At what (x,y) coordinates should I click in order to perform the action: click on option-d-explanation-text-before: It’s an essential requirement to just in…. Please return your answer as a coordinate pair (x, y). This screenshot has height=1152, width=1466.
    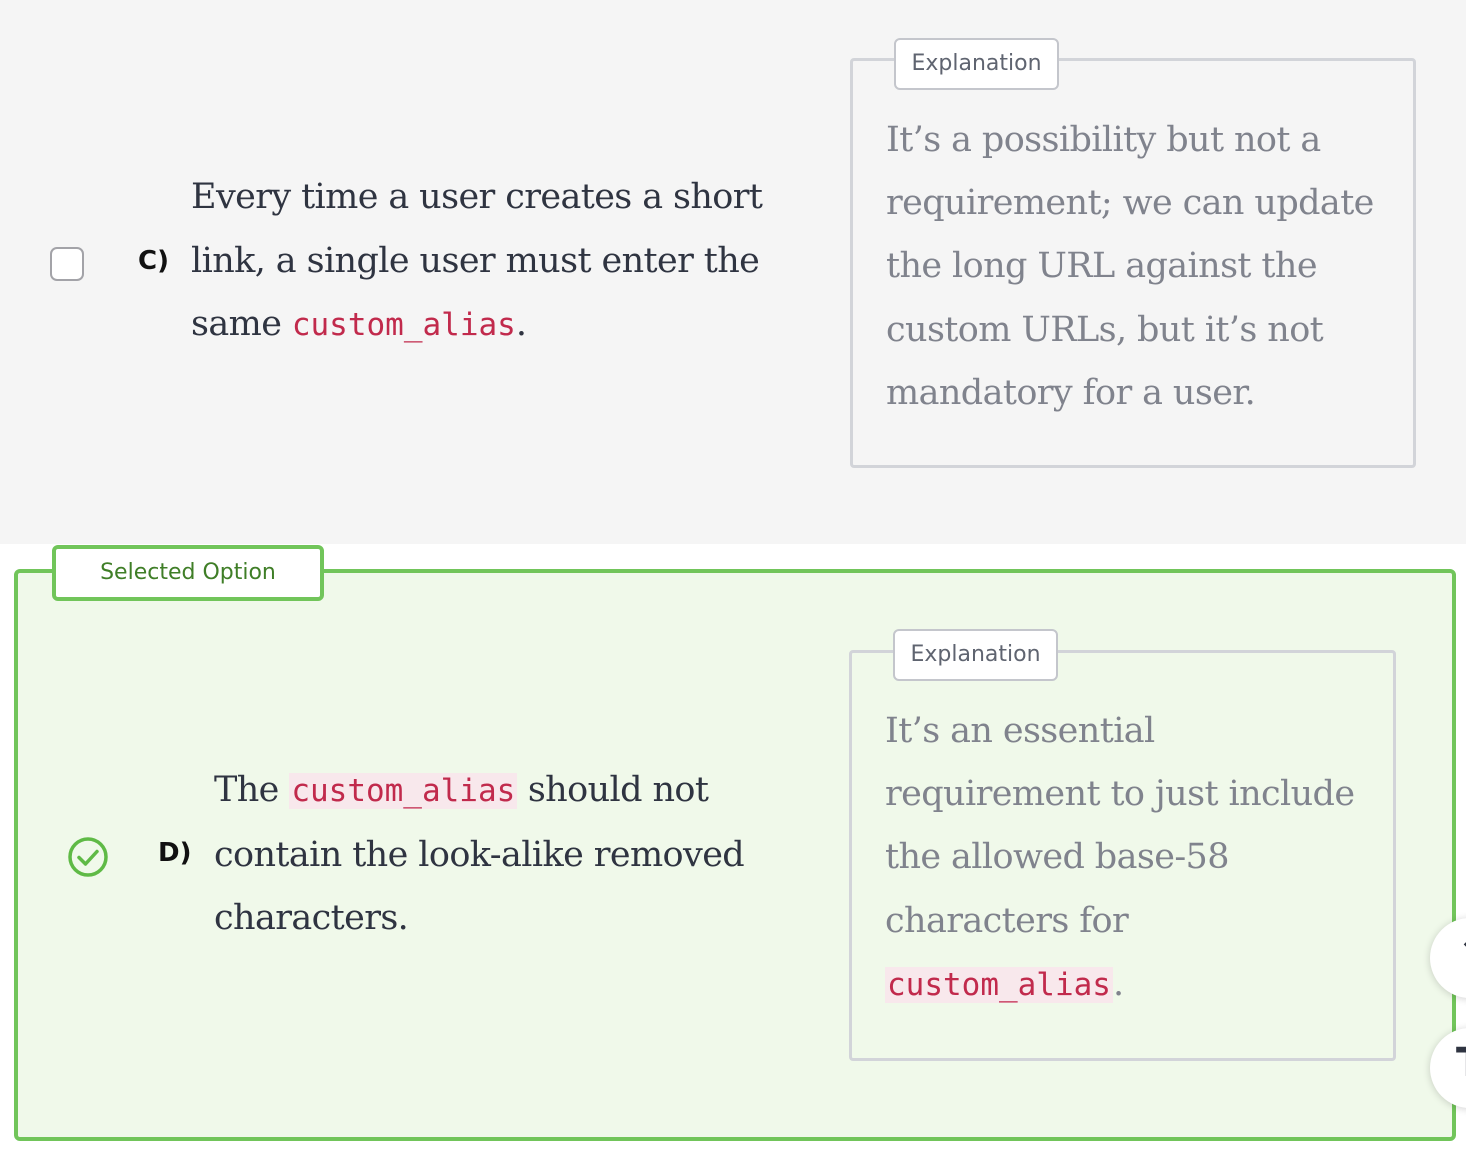
    Looking at the image, I should click on (1120, 826).